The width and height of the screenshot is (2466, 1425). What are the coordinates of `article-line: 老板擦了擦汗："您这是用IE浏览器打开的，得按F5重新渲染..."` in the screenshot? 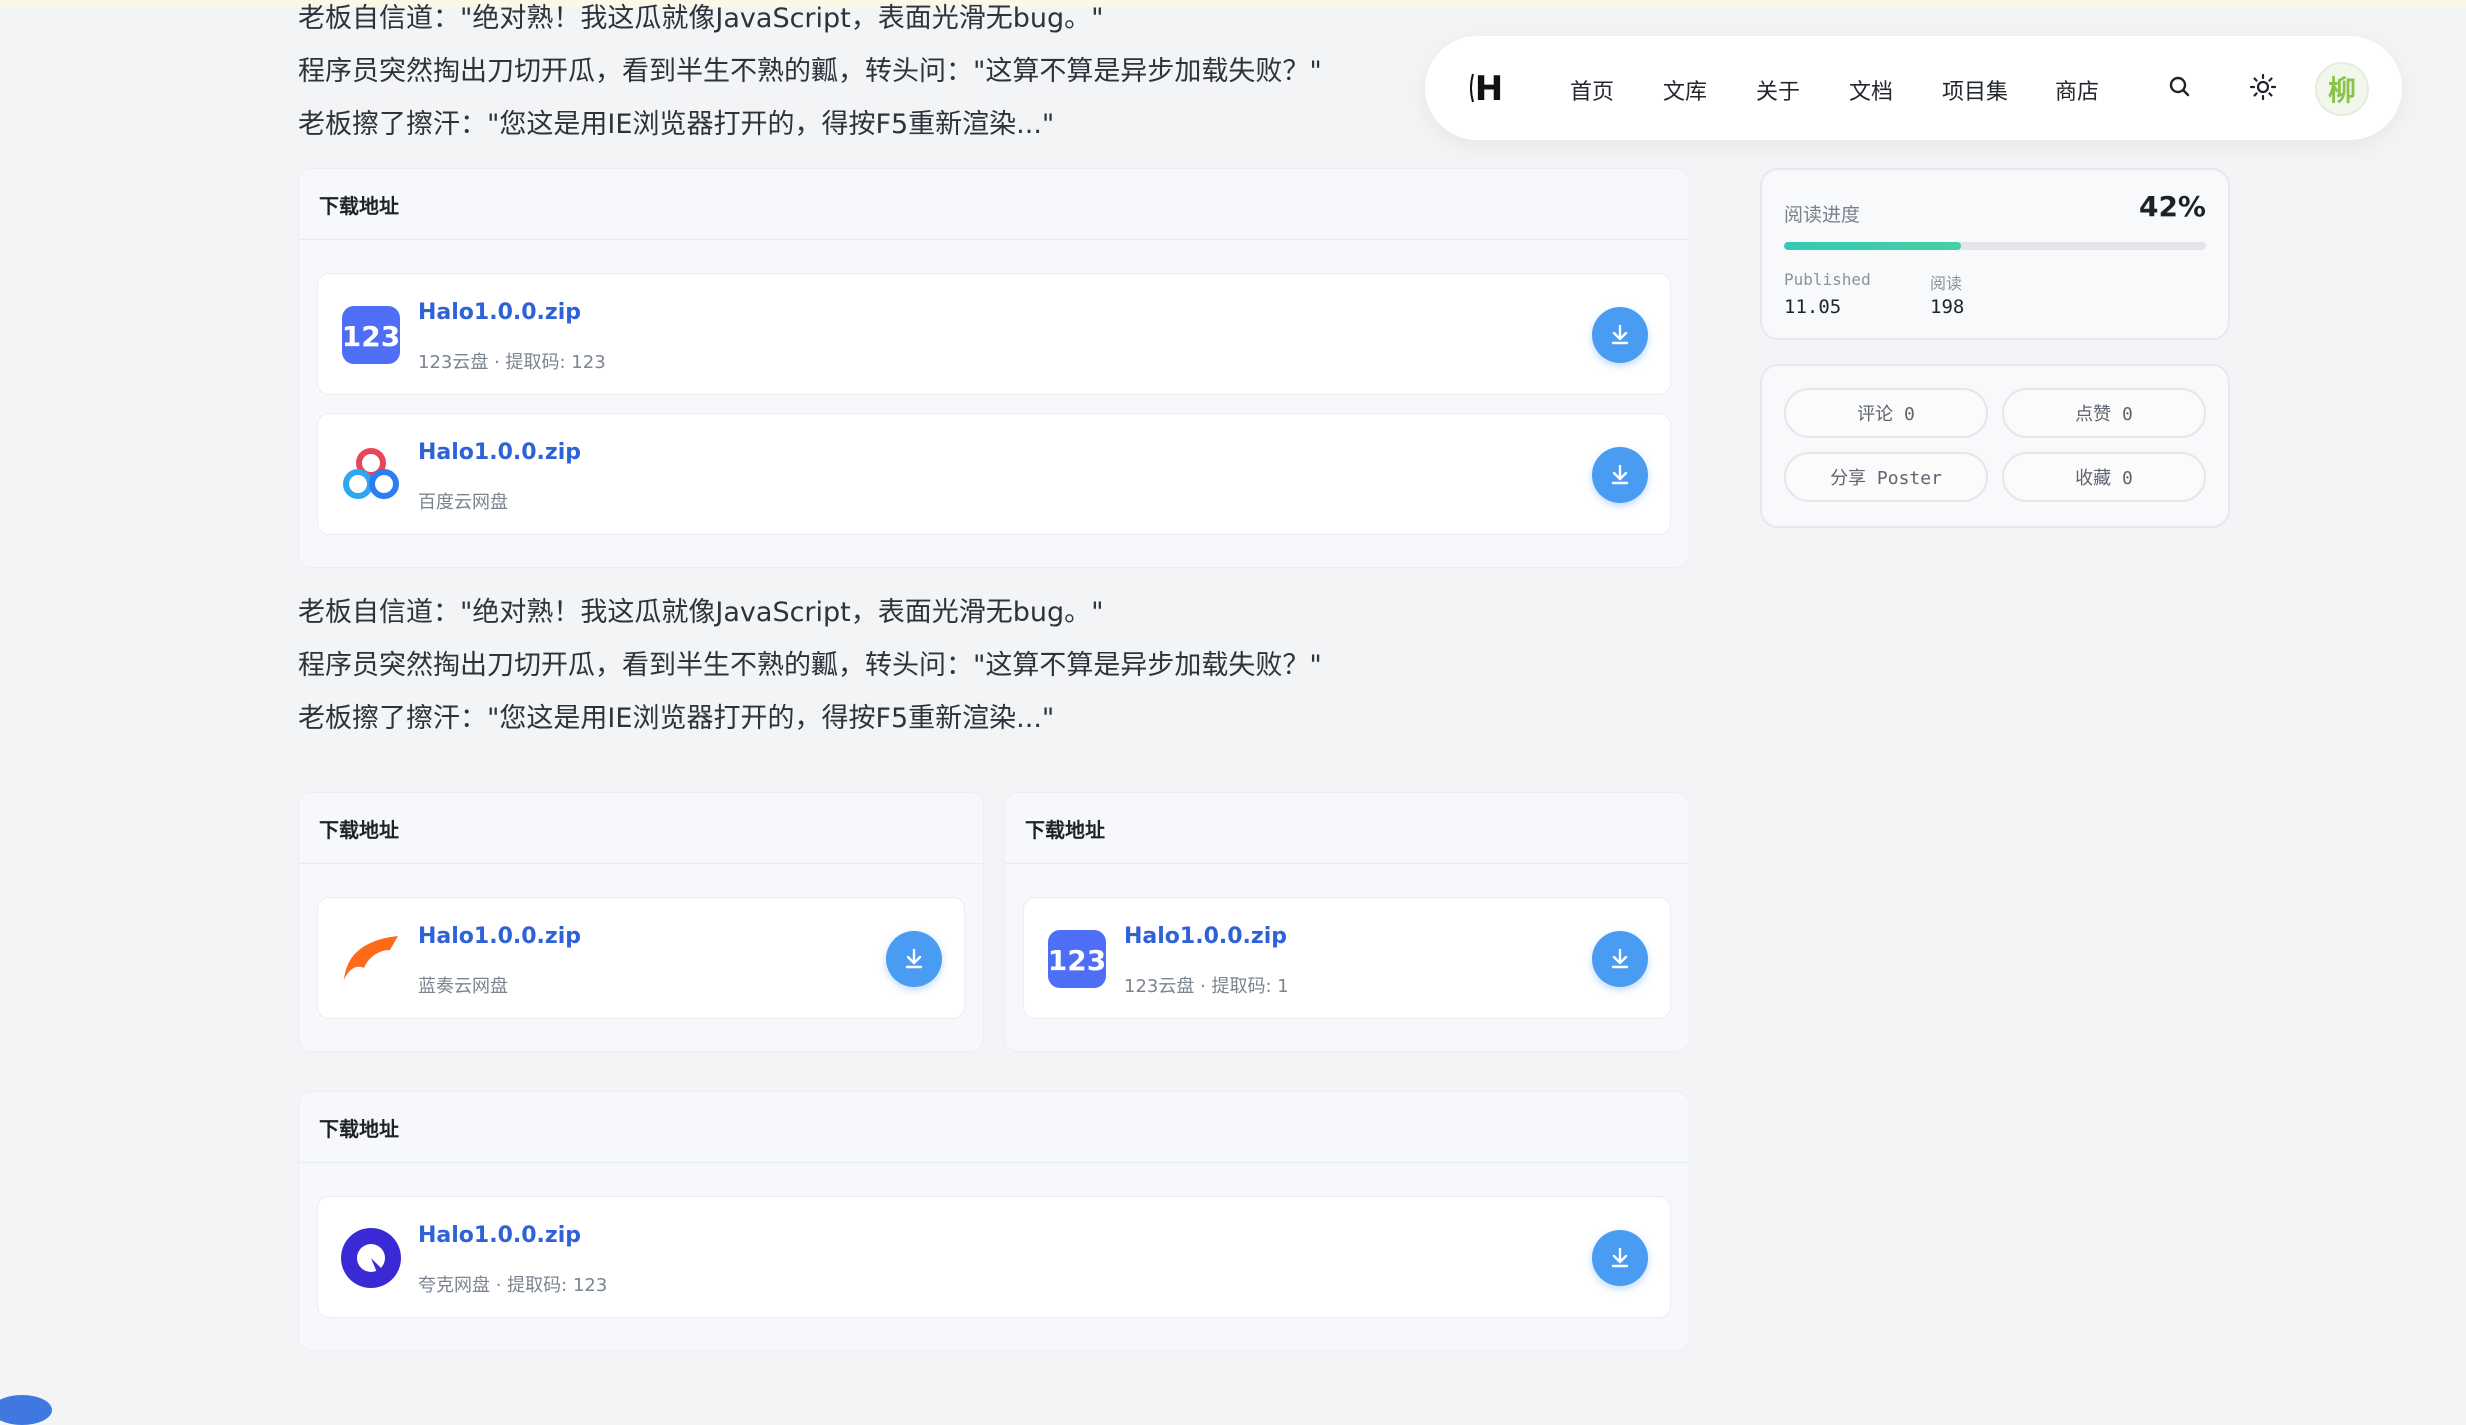 It's located at (676, 718).